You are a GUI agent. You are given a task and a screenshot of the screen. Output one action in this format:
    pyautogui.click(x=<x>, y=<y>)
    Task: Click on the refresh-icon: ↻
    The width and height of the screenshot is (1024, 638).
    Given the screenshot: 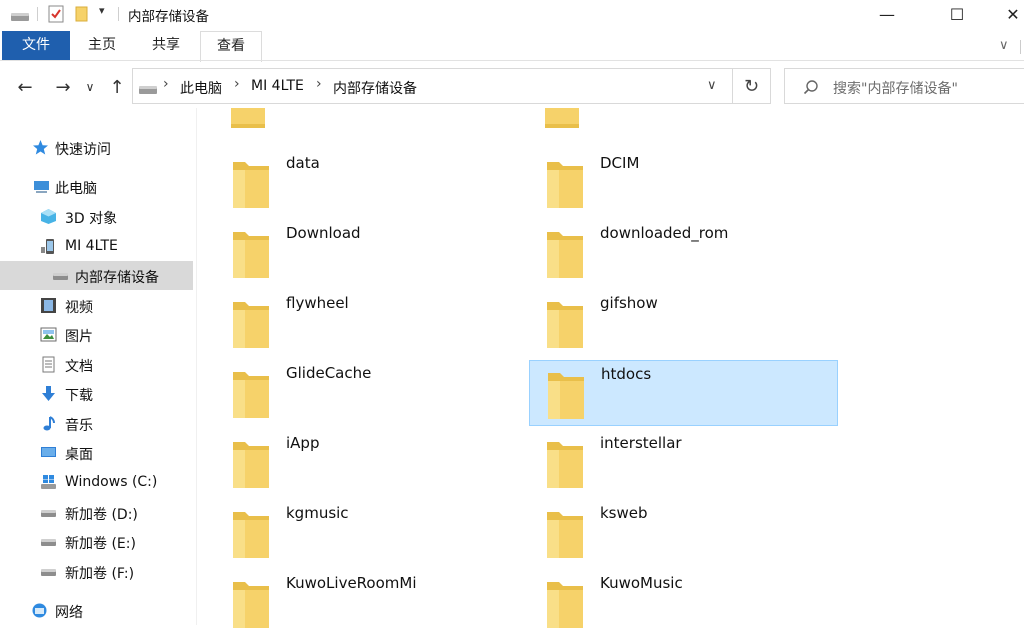 What is the action you would take?
    pyautogui.click(x=751, y=86)
    